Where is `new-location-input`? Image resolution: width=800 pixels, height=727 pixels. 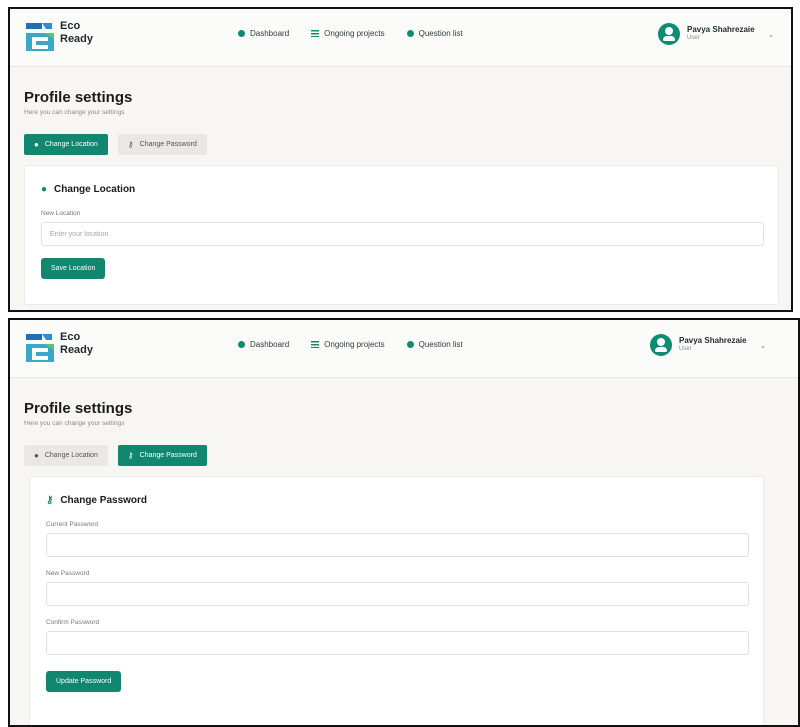
new-location-input is located at coordinates (402, 234).